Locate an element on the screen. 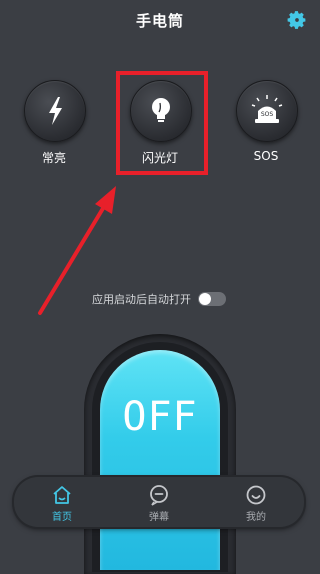  mode-sos-button: SOS is located at coordinates (267, 111).